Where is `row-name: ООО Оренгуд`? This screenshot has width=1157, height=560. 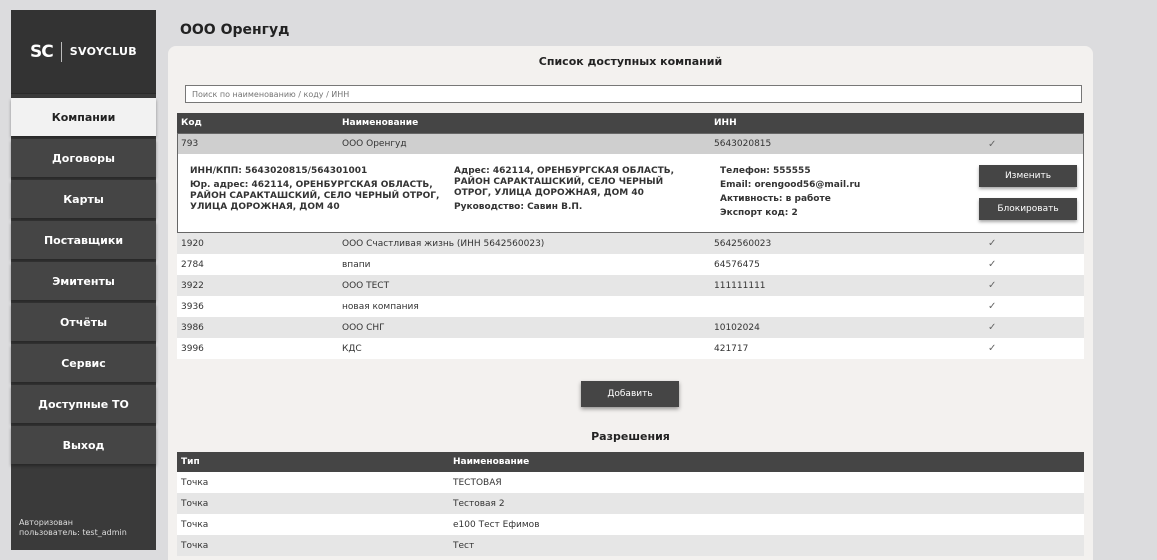
row-name: ООО Оренгуд is located at coordinates (374, 144).